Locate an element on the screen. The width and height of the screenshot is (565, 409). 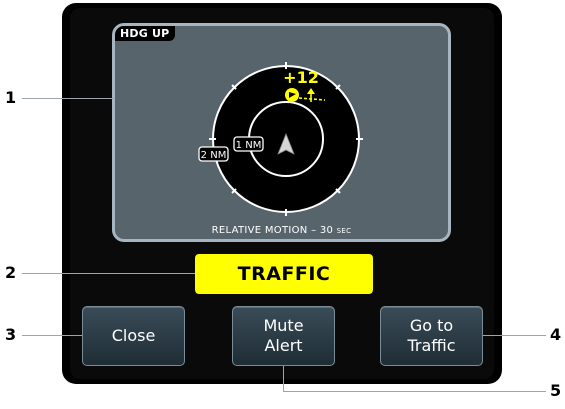
callout-line-5-vertical is located at coordinates (283, 378).